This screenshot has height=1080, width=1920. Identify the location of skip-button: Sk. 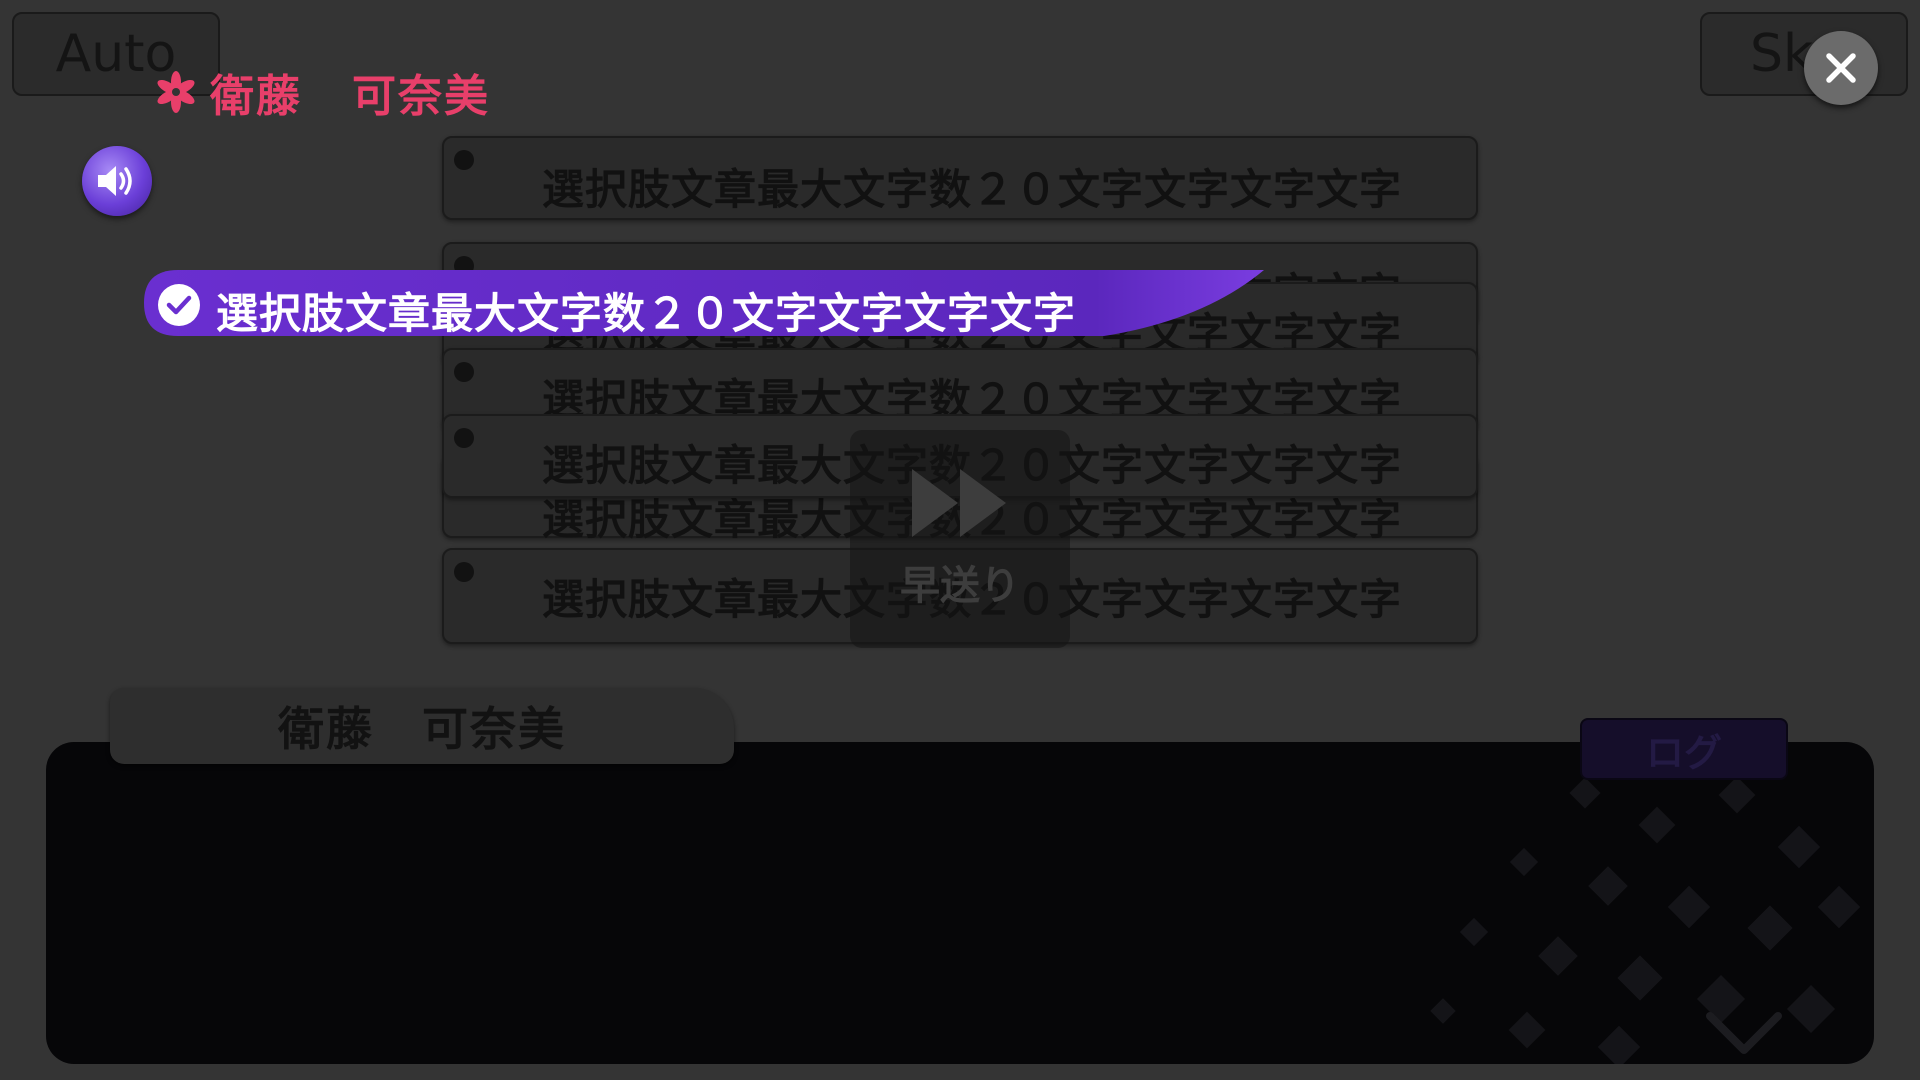
(1804, 54).